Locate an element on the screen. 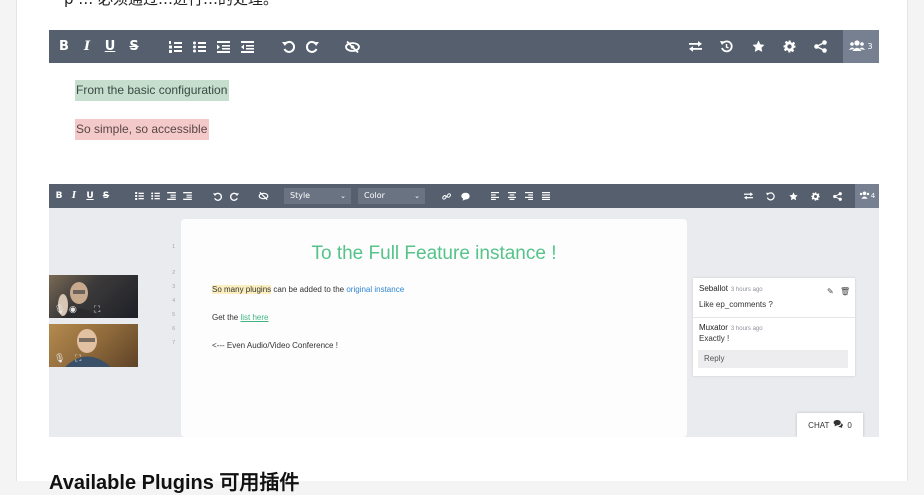  video-tile-2: 🎙 ⛶ is located at coordinates (93, 345).